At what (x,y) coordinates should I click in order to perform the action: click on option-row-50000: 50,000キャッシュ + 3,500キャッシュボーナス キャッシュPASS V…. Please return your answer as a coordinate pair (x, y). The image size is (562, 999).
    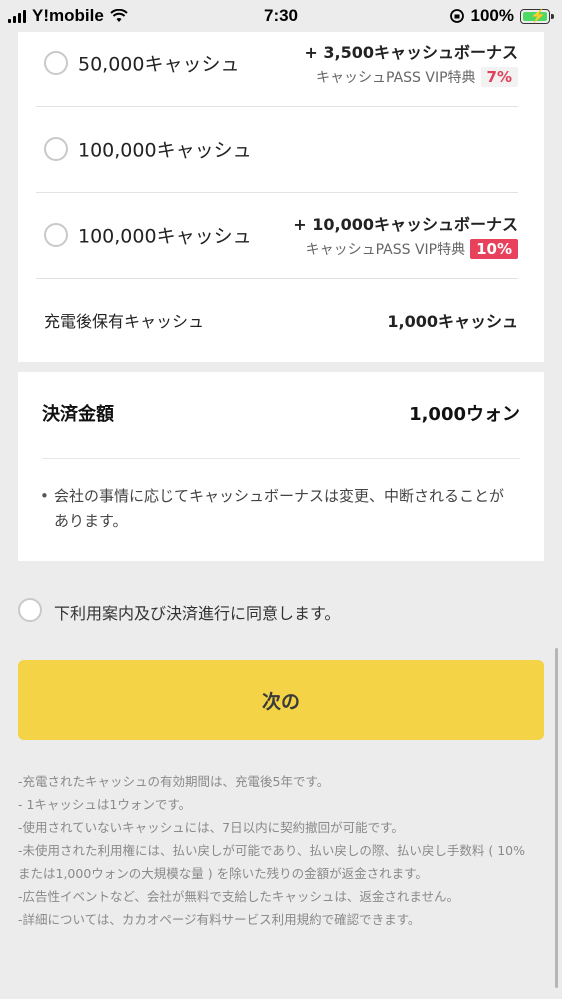
    Looking at the image, I should click on (277, 63).